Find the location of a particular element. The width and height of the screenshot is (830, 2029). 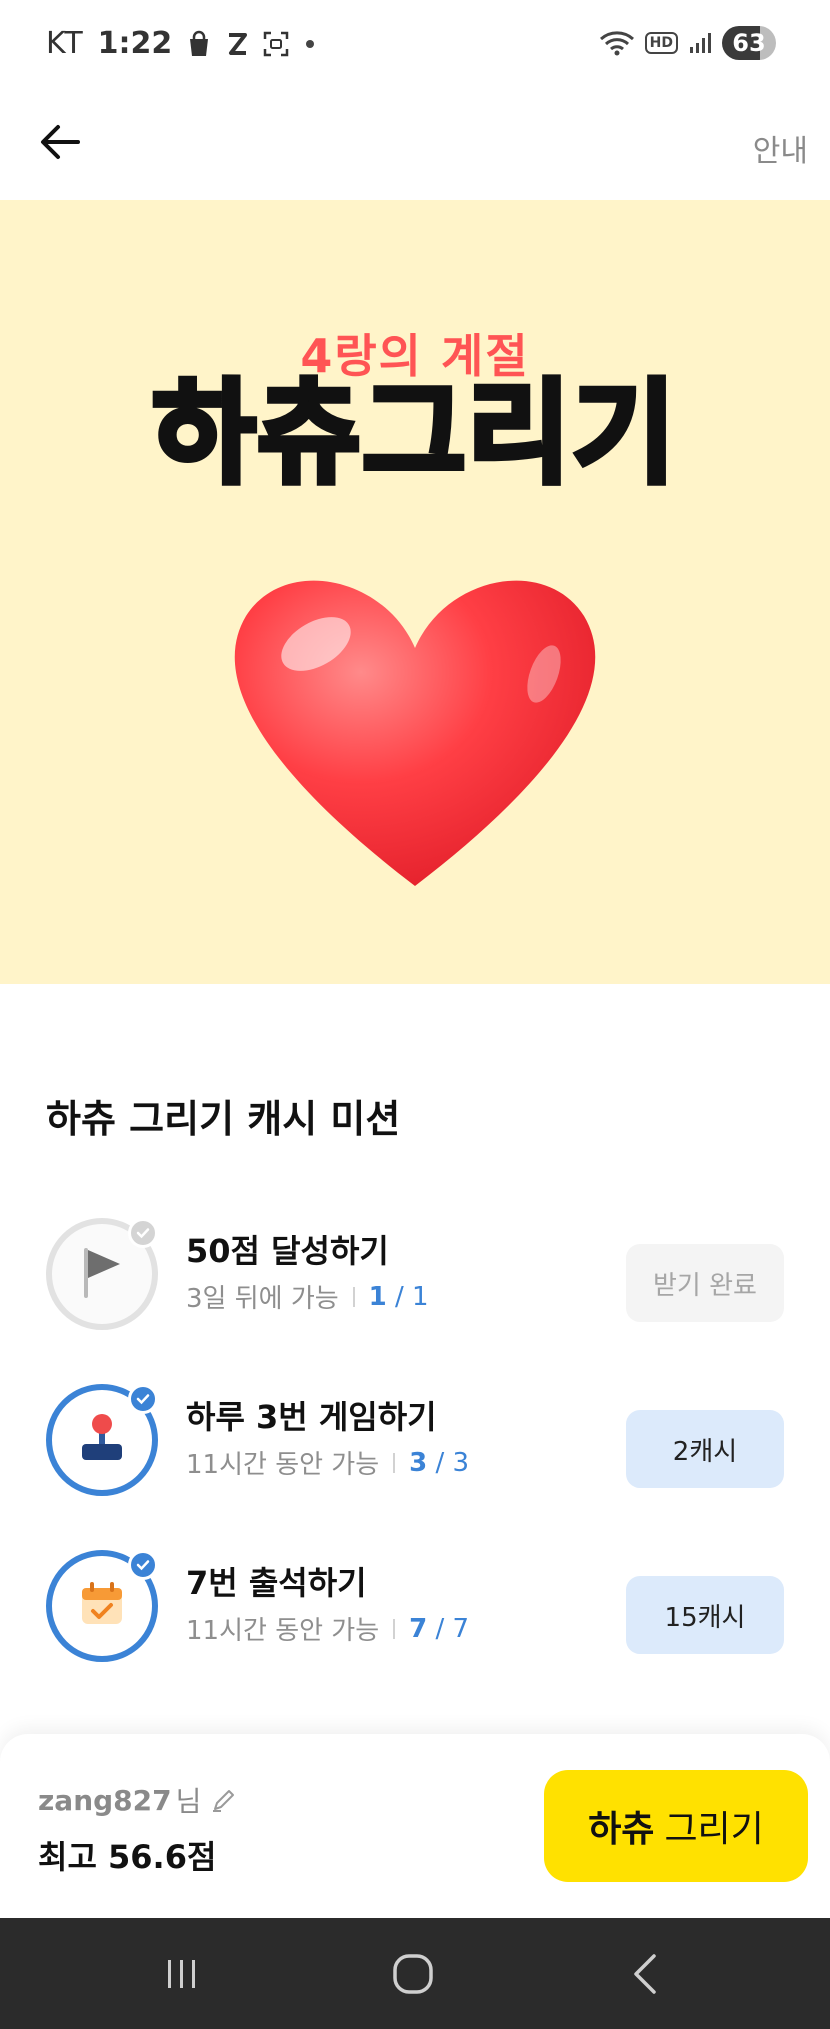

progress-current: 3 is located at coordinates (418, 1462).